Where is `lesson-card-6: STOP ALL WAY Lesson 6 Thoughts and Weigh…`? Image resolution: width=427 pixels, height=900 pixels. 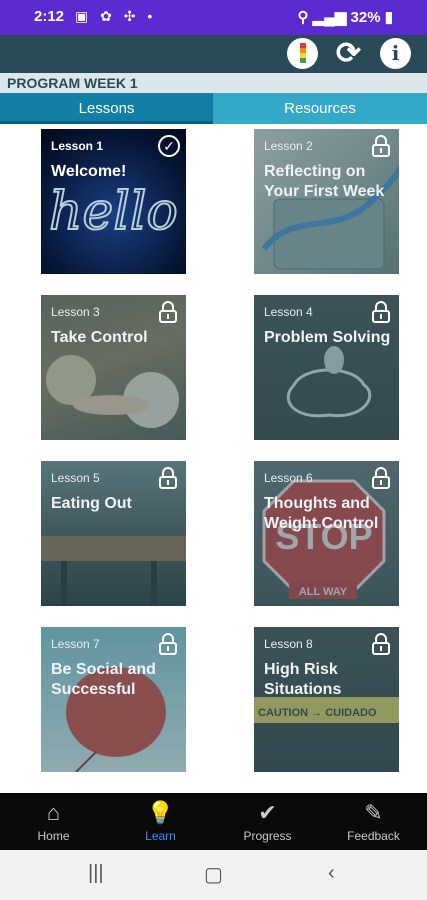 lesson-card-6: STOP ALL WAY Lesson 6 Thoughts and Weigh… is located at coordinates (326, 533).